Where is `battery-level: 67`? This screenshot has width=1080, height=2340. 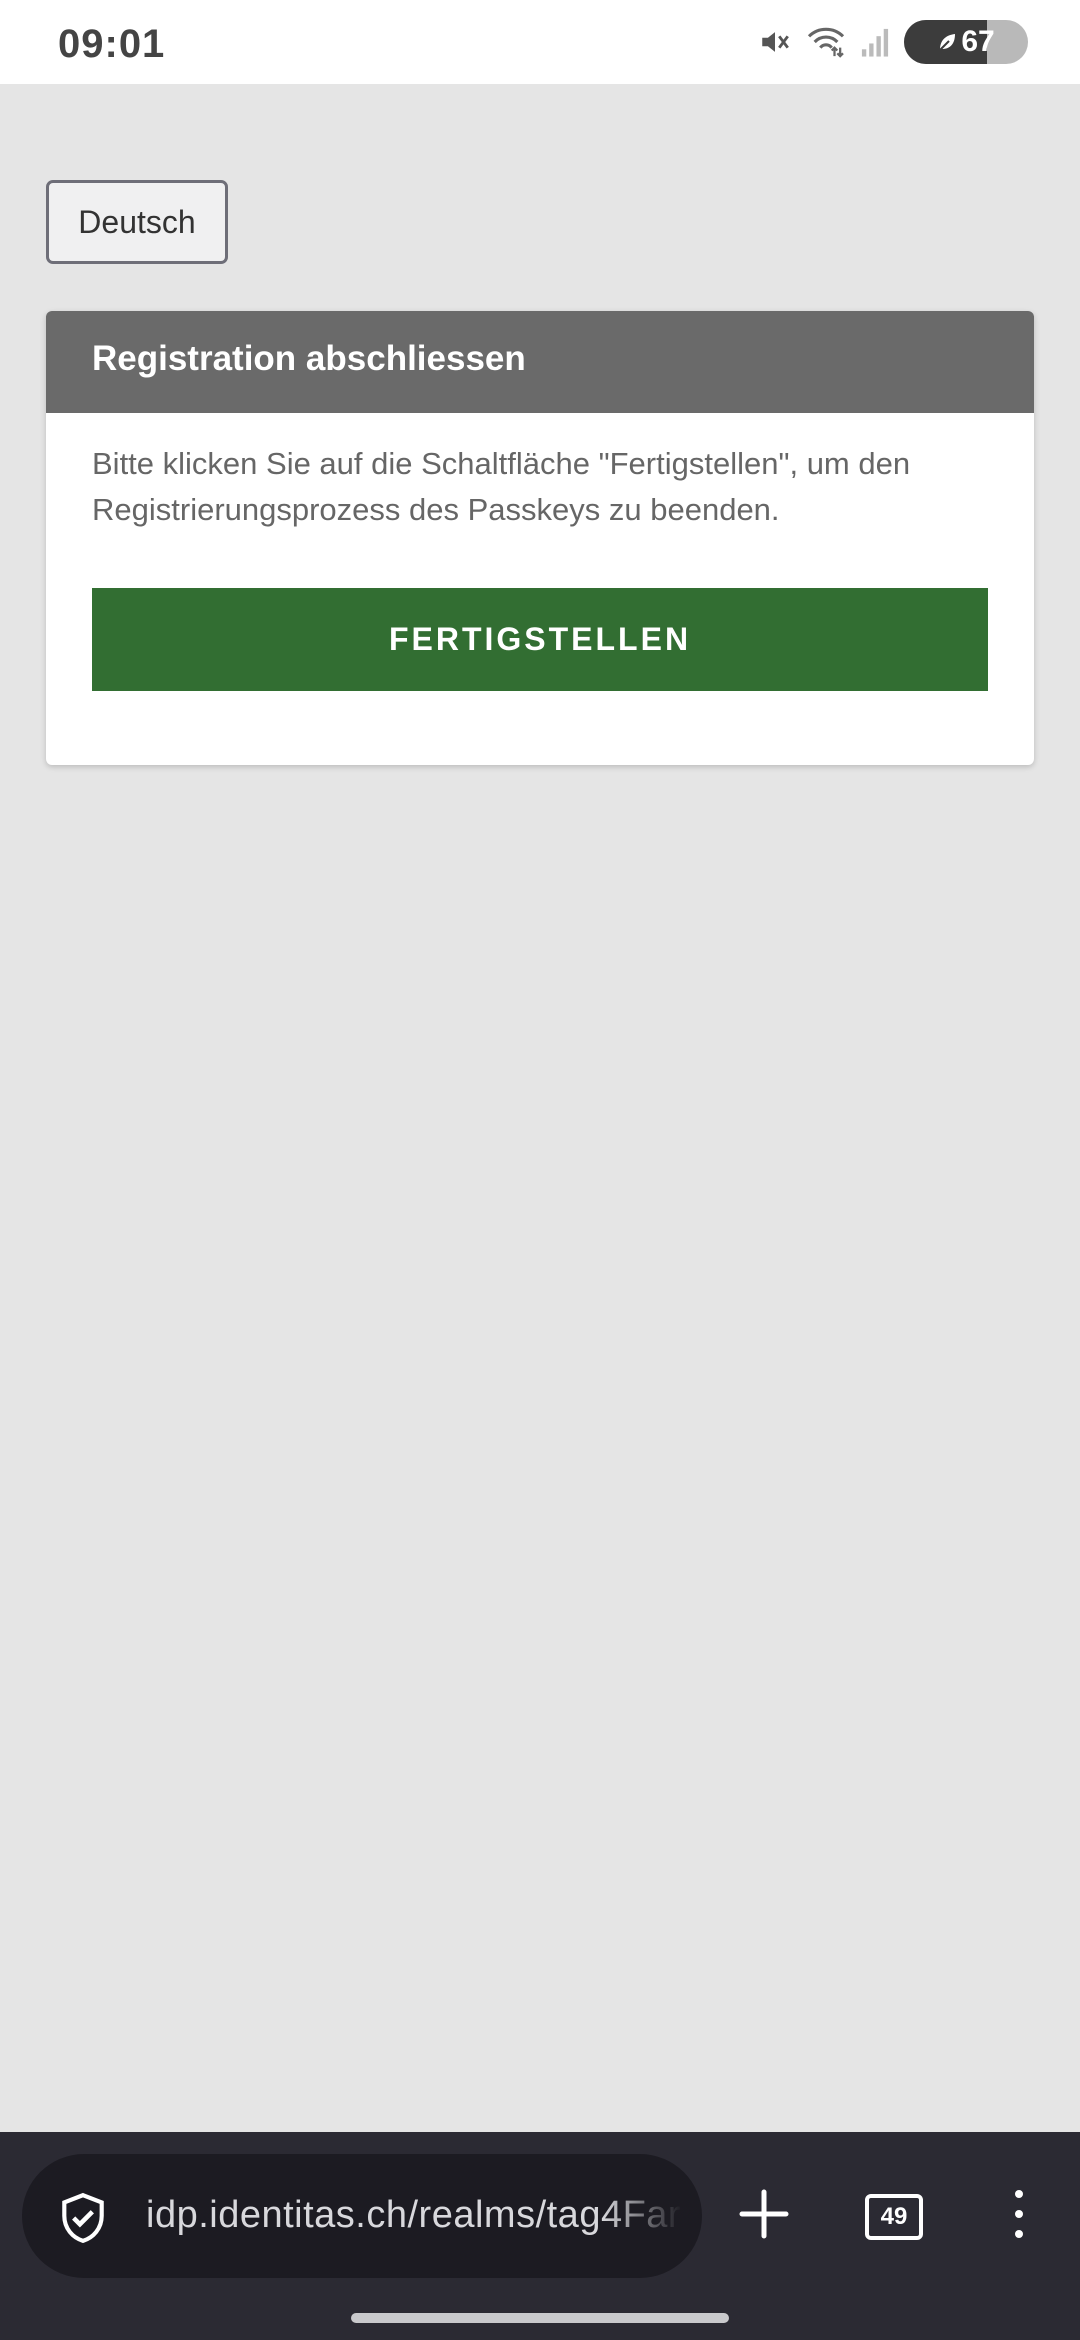
battery-level: 67 is located at coordinates (978, 41).